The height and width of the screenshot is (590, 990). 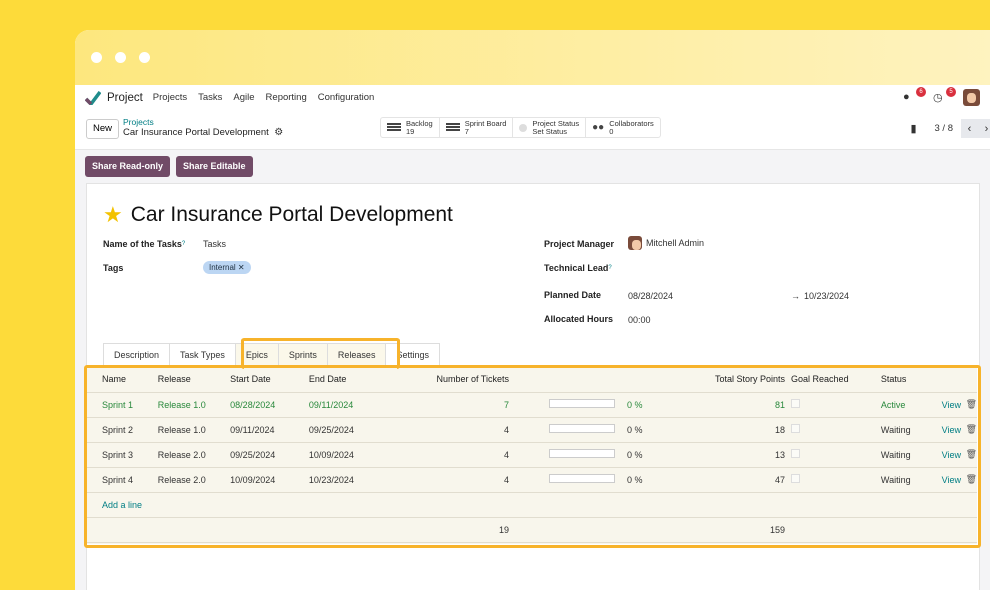 What do you see at coordinates (650, 296) in the screenshot?
I see `planned-start-date: 08/28/2024` at bounding box center [650, 296].